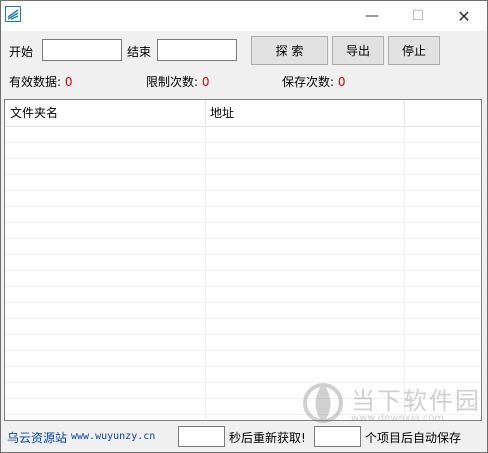  I want to click on minimize-icon: —, so click(372, 16).